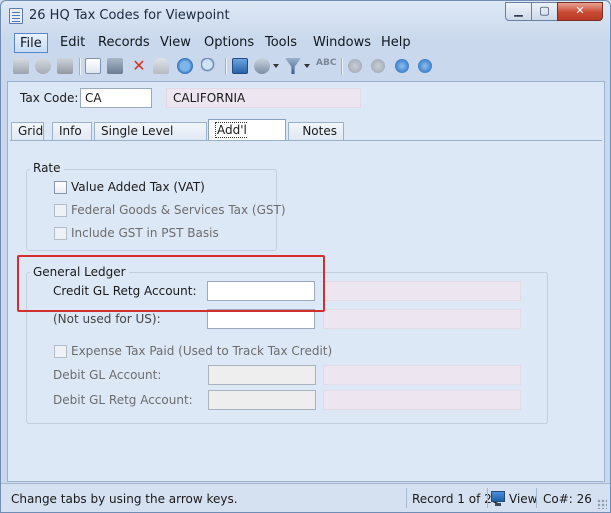 The height and width of the screenshot is (513, 611). What do you see at coordinates (107, 375) in the screenshot?
I see `debit-gl-account-label: Debit GL Account:` at bounding box center [107, 375].